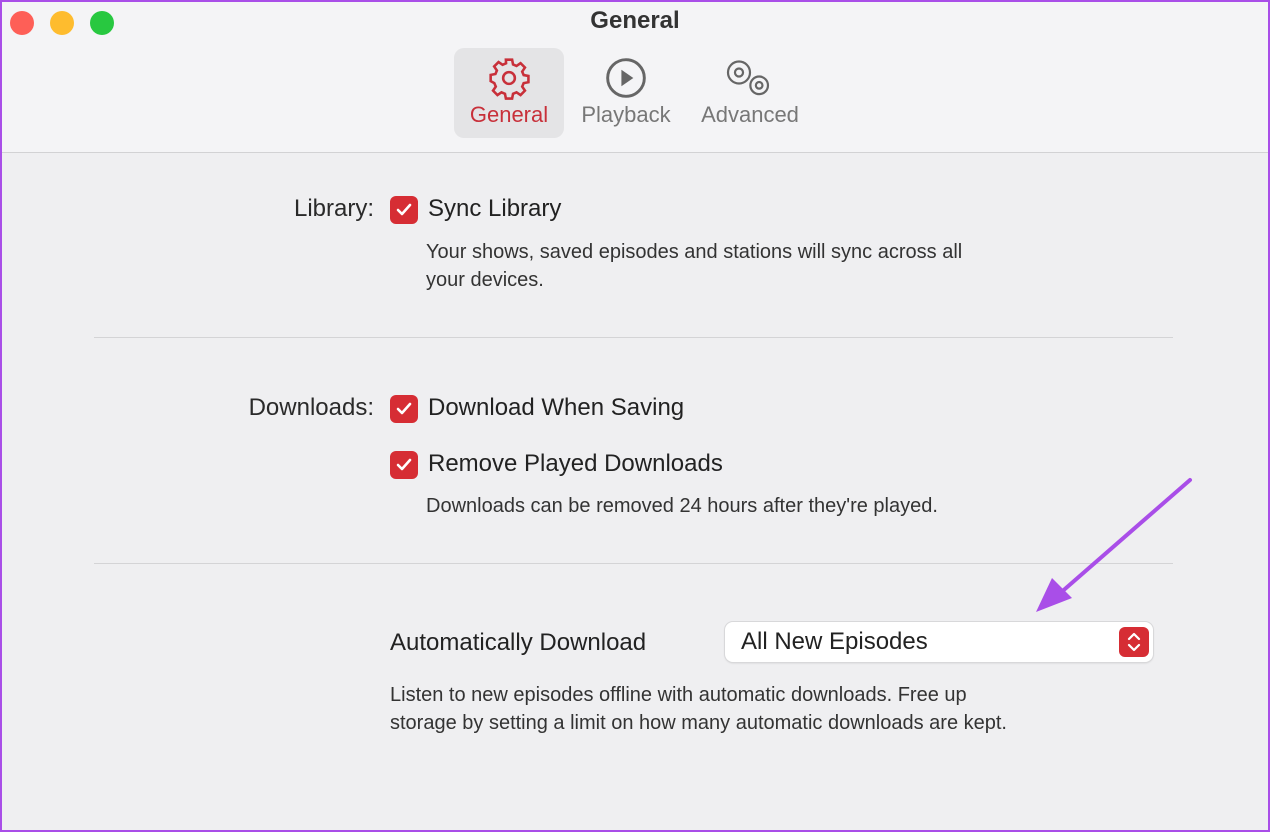 The image size is (1270, 832). I want to click on download-when-saving-checkbox, so click(404, 409).